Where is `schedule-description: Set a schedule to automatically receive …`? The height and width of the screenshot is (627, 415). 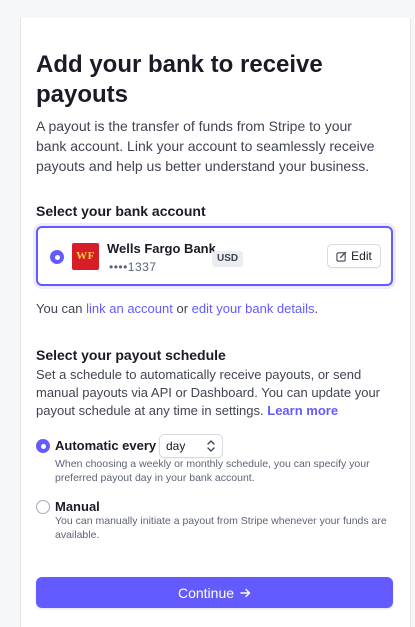 schedule-description: Set a schedule to automatically receive … is located at coordinates (213, 393).